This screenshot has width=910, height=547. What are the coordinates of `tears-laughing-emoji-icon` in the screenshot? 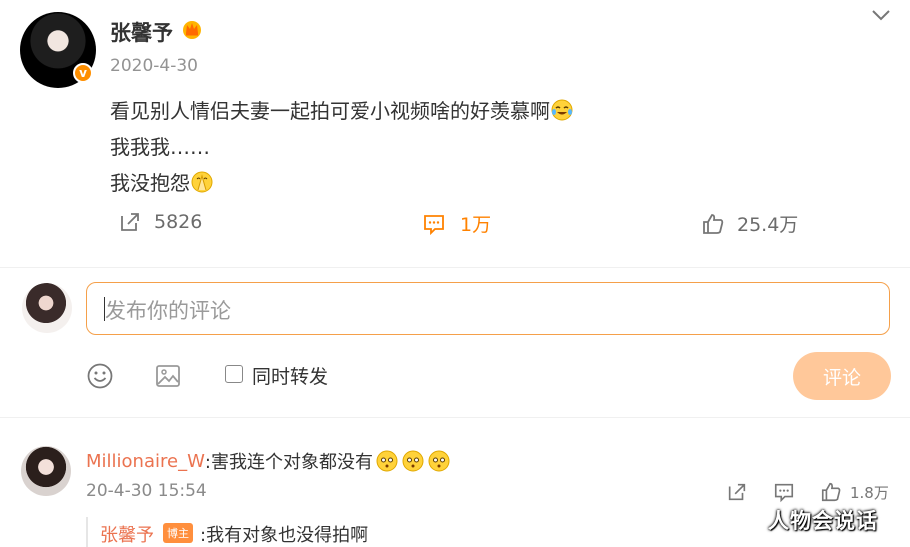 It's located at (562, 110).